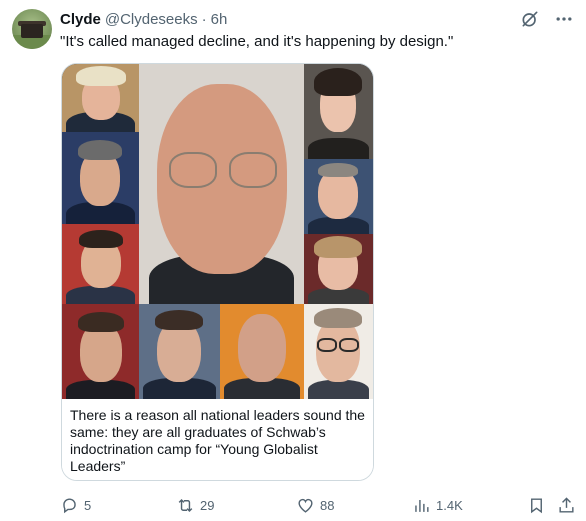  What do you see at coordinates (547, 19) in the screenshot?
I see `top-icons` at bounding box center [547, 19].